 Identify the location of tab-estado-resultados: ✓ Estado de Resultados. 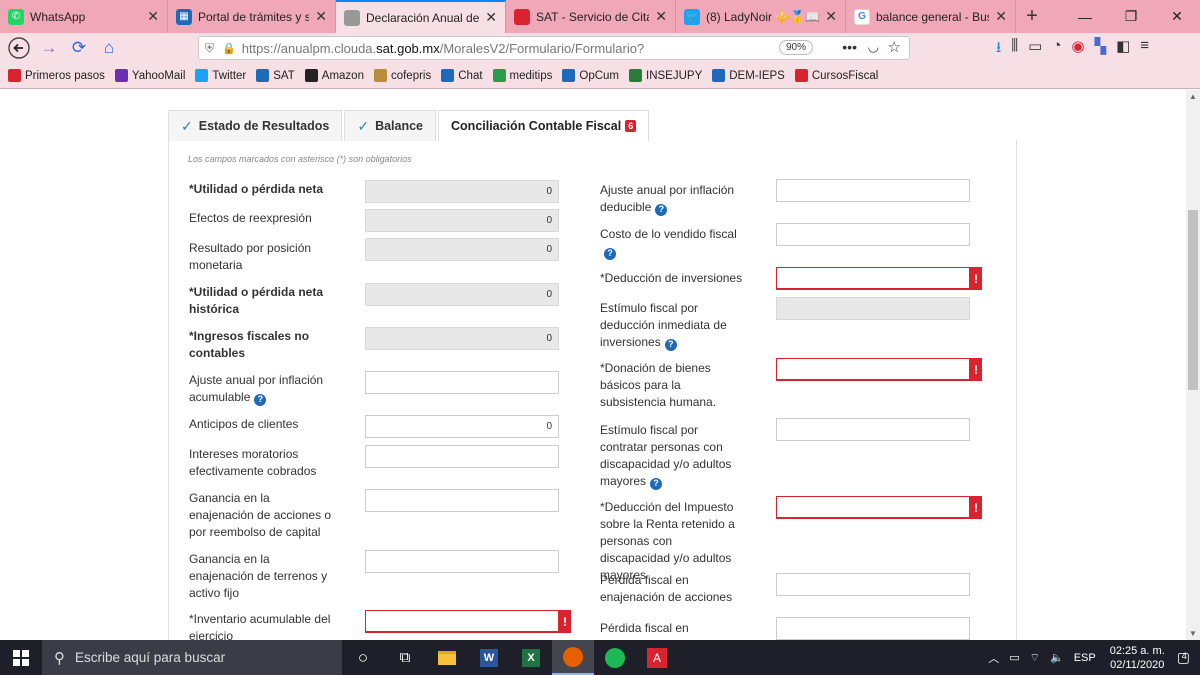
(255, 125).